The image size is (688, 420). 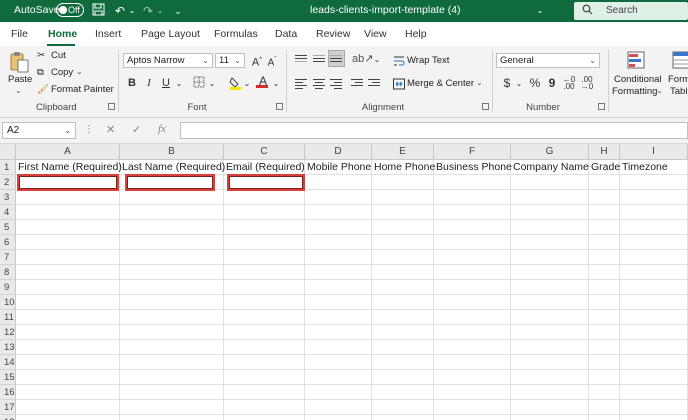 I want to click on cell-h14, so click(x=604, y=362).